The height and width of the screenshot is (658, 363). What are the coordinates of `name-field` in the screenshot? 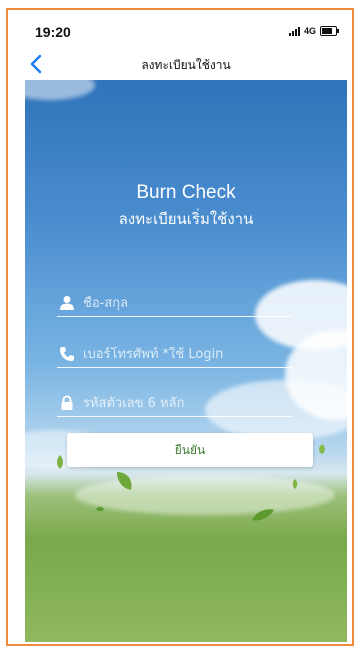 It's located at (175, 303).